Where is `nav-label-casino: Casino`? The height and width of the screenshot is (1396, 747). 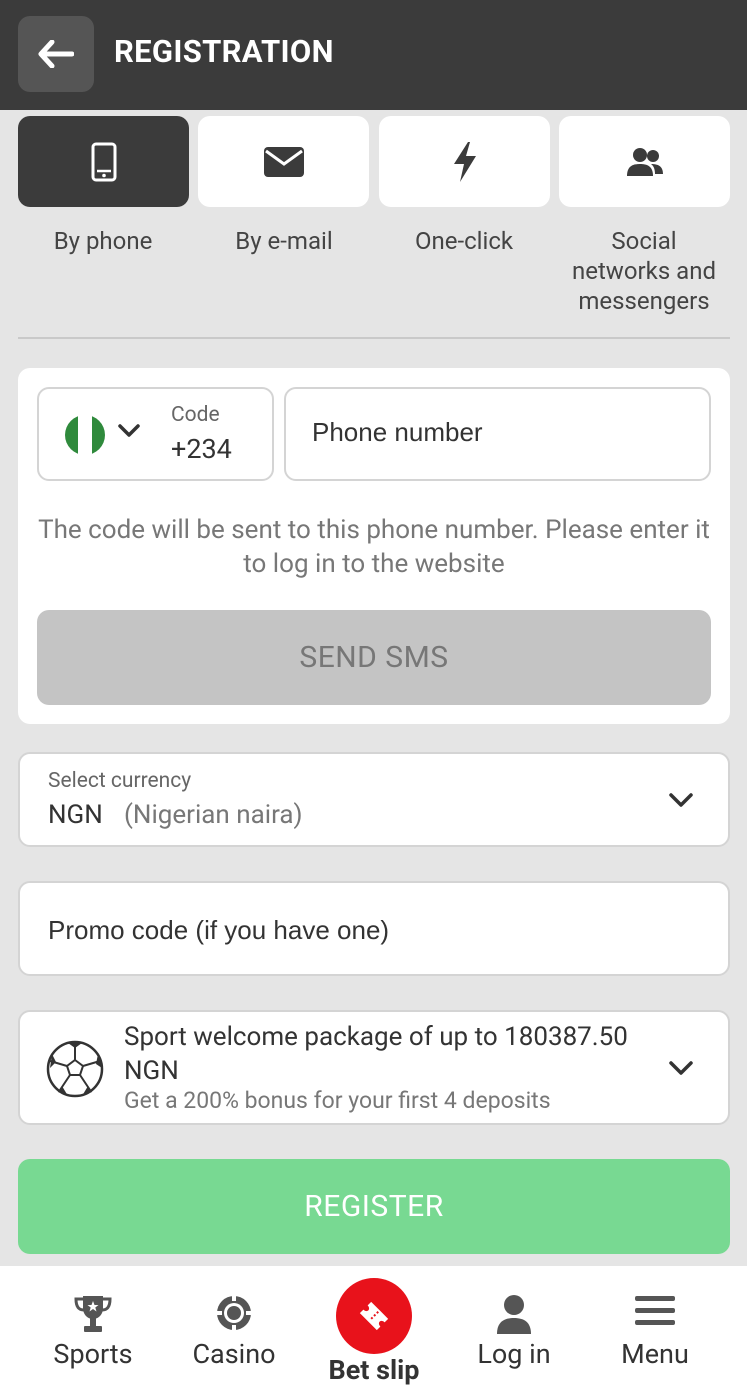 nav-label-casino: Casino is located at coordinates (234, 1354).